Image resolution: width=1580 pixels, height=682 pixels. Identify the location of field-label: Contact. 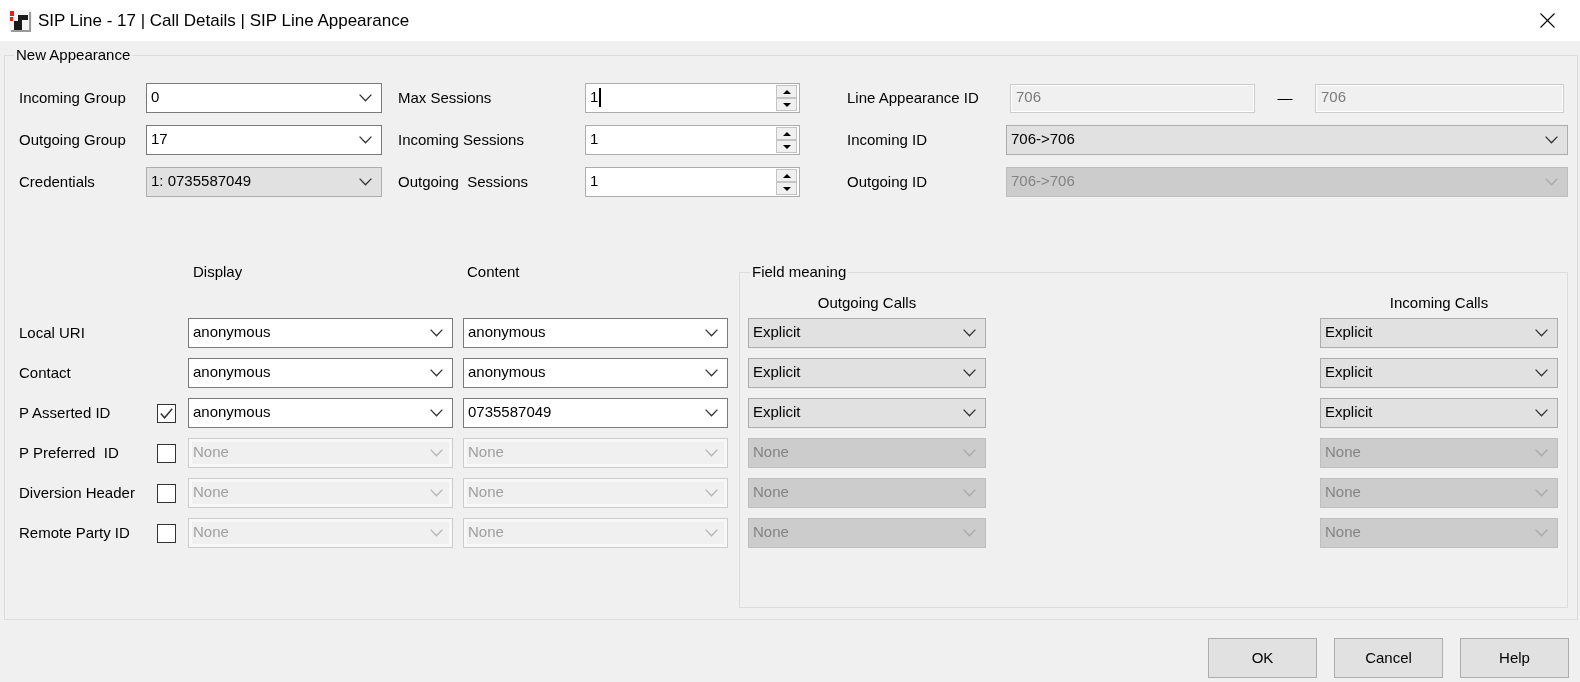
(45, 372).